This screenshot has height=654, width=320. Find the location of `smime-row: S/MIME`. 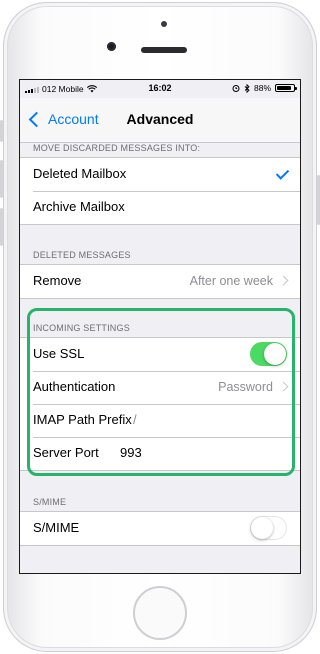

smime-row: S/MIME is located at coordinates (160, 528).